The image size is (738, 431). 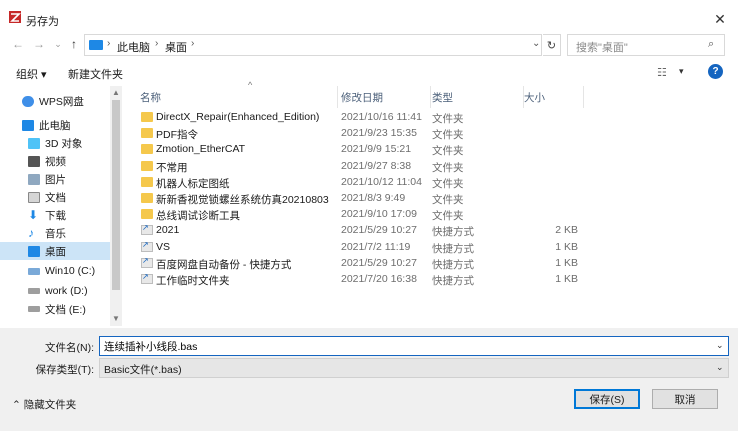 I want to click on scroll-thumb, so click(x=116, y=195).